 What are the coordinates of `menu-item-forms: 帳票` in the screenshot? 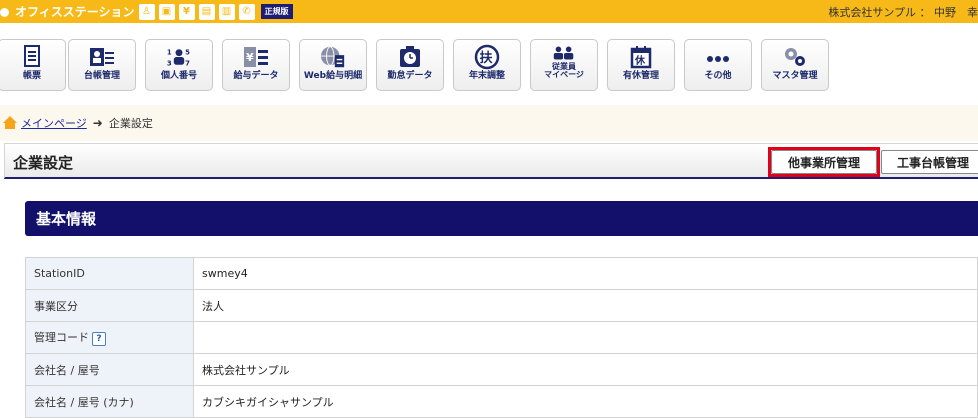 It's located at (33, 65).